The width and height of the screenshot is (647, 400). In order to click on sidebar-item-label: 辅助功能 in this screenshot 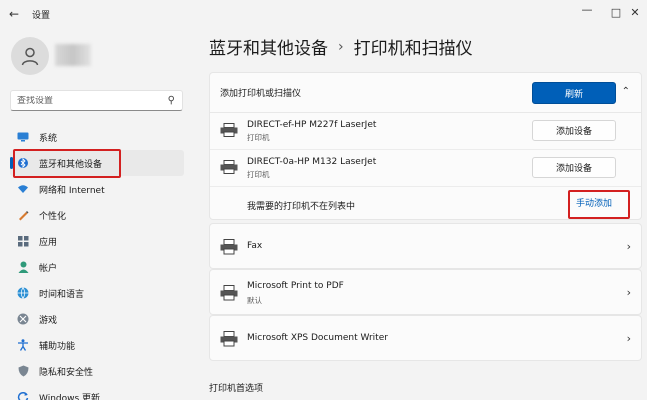, I will do `click(57, 346)`.